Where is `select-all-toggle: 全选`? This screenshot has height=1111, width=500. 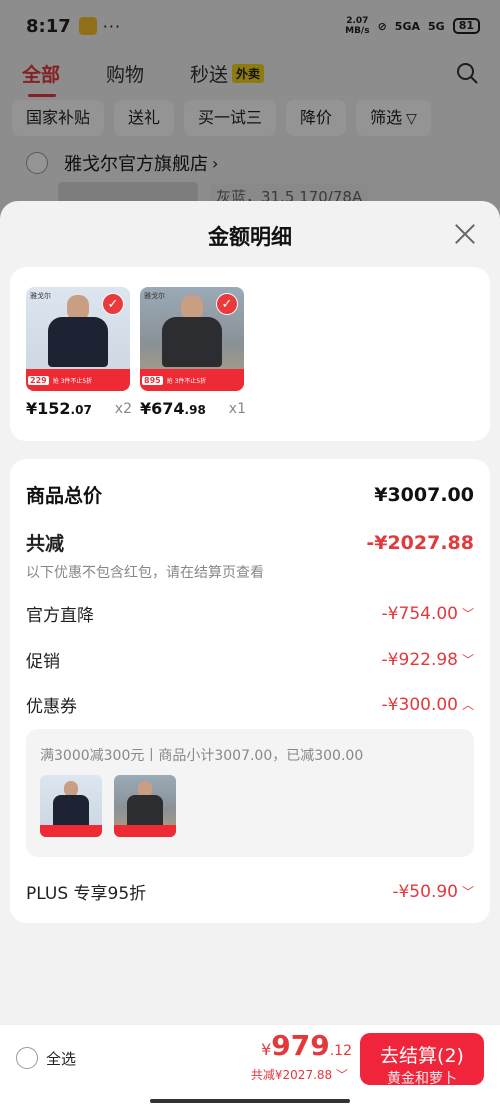 select-all-toggle: 全选 is located at coordinates (46, 1058).